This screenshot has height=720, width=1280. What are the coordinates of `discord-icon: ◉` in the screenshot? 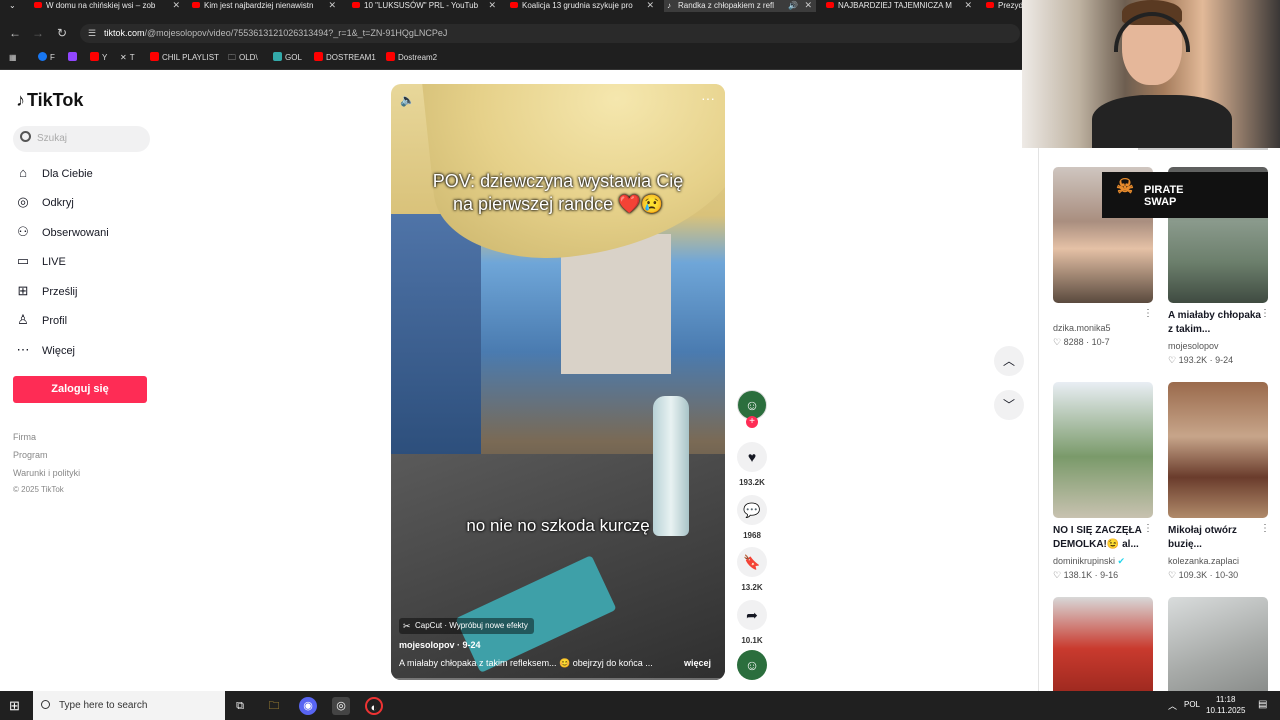 It's located at (308, 706).